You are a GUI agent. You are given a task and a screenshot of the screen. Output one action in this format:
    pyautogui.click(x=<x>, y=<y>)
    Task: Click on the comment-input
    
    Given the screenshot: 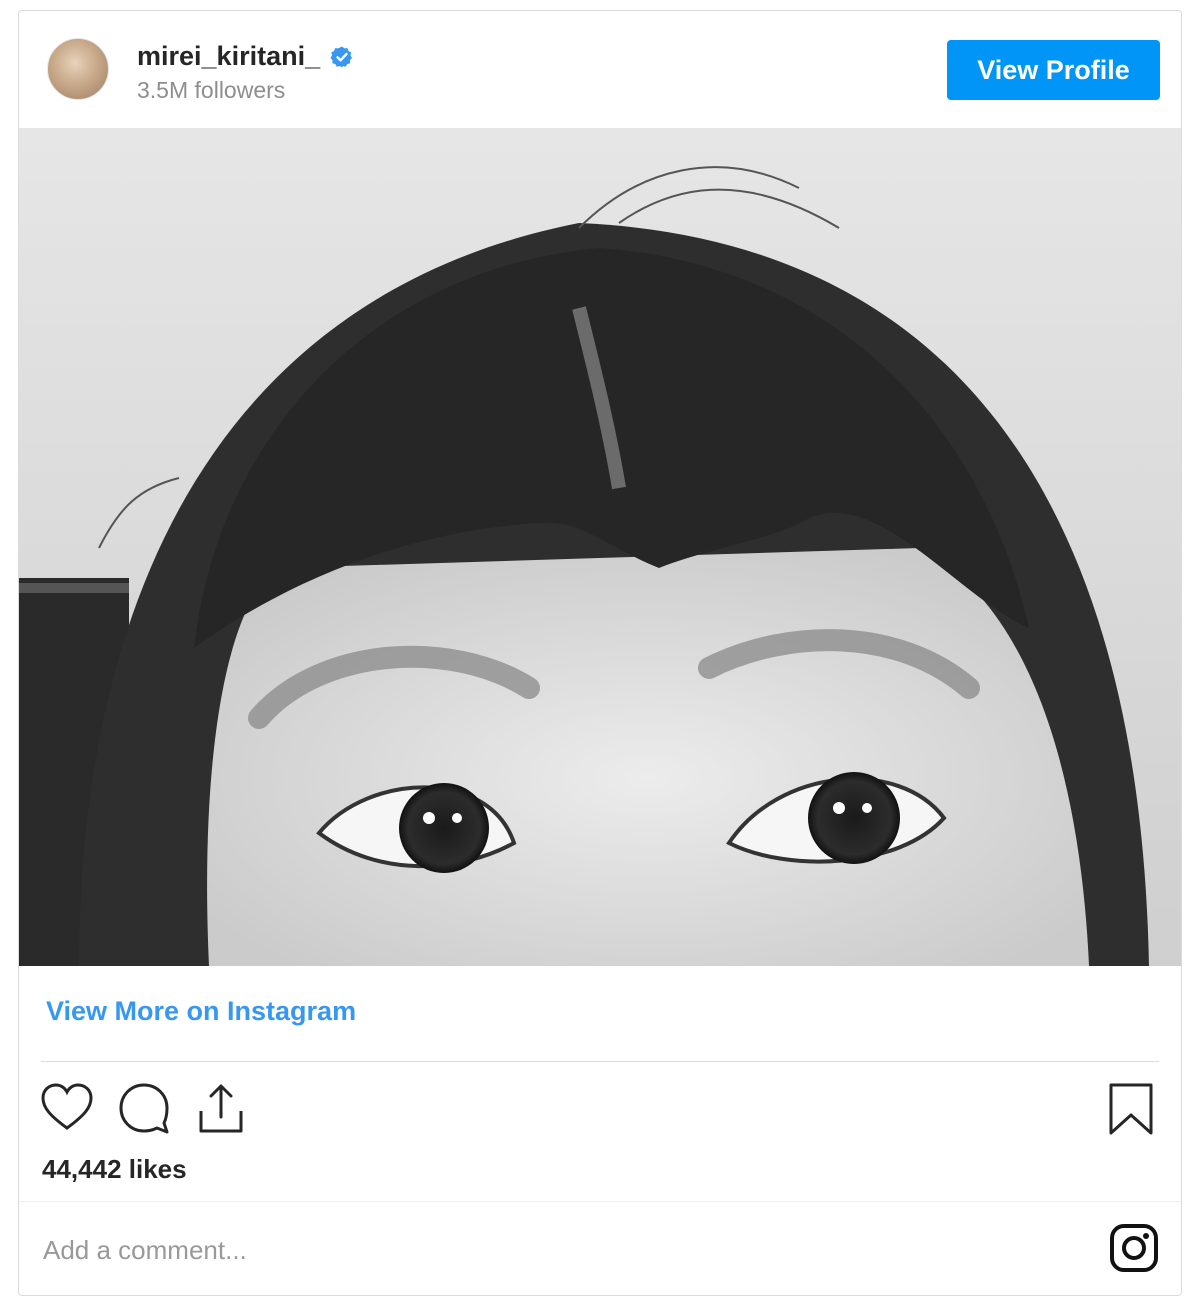 What is the action you would take?
    pyautogui.click(x=543, y=1250)
    